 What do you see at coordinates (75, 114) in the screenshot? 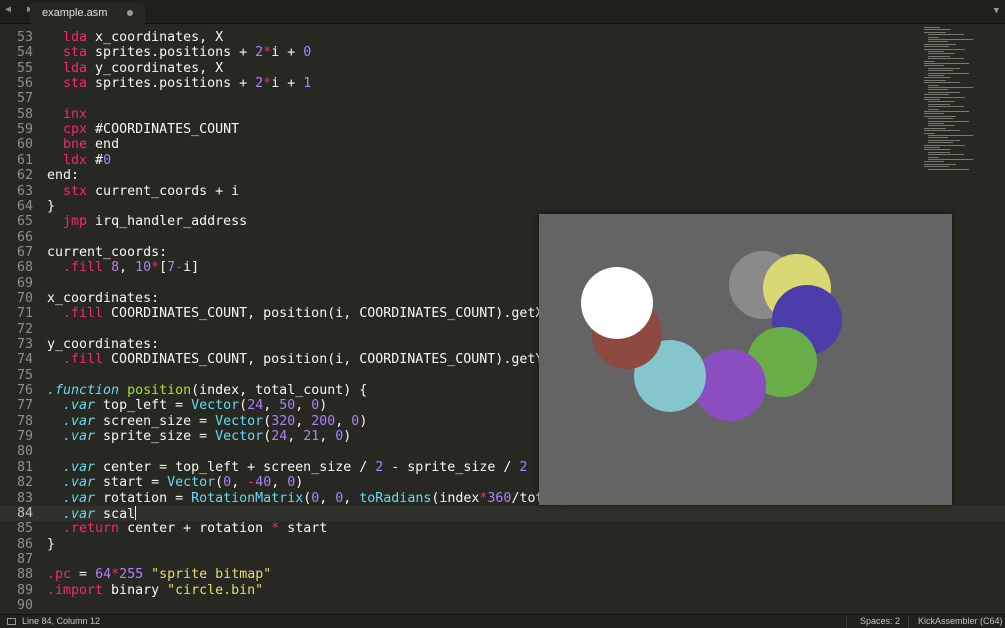
I see `code-token: inx` at bounding box center [75, 114].